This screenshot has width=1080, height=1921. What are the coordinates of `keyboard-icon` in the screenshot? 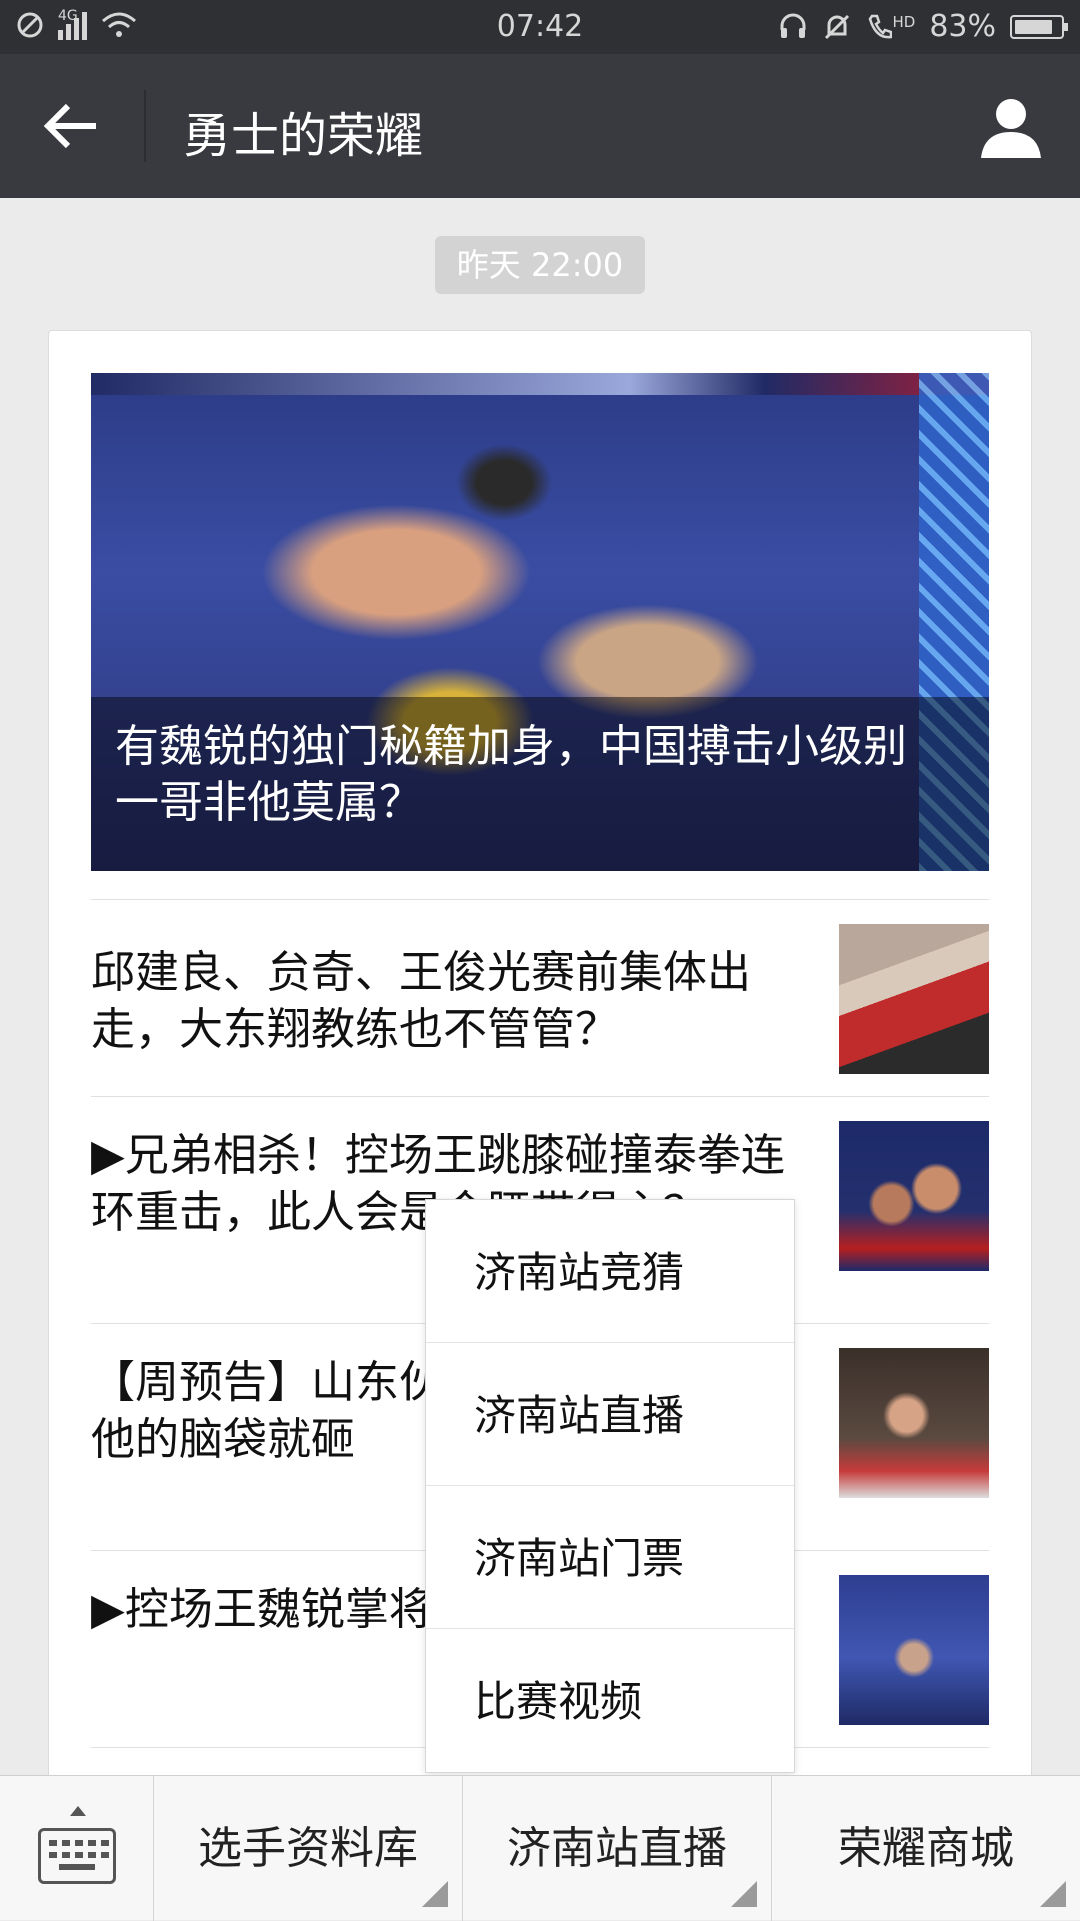 It's located at (77, 1856).